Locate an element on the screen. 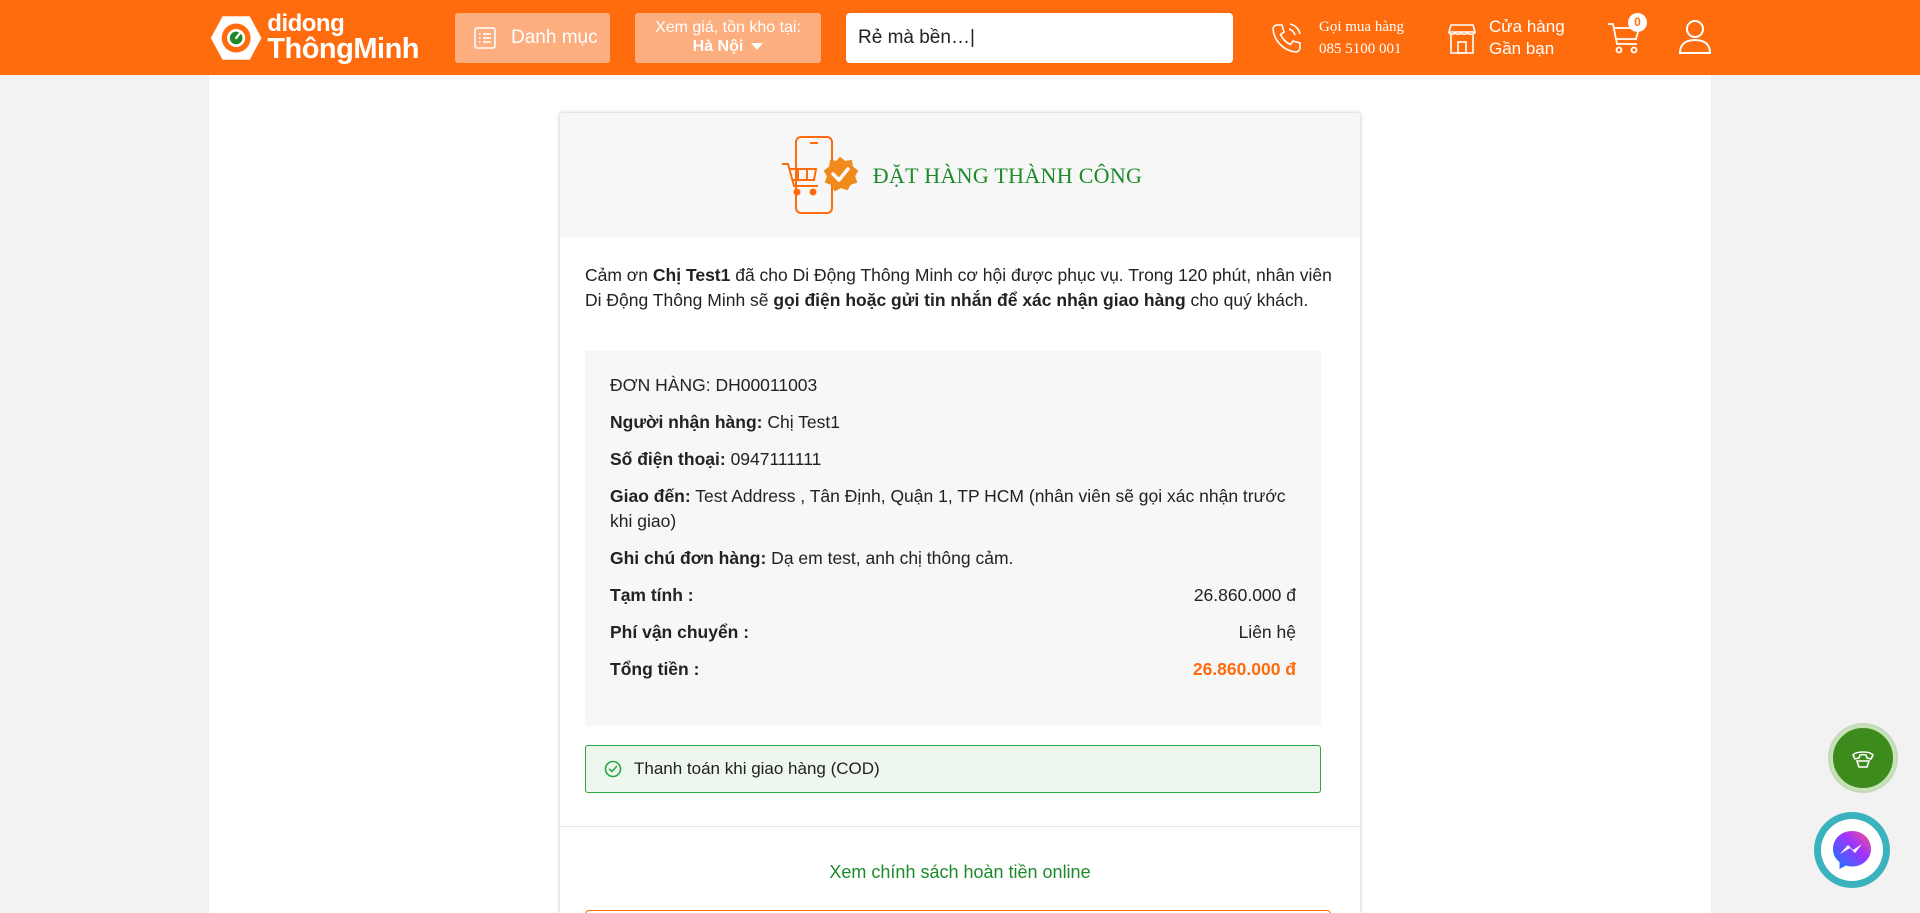 The image size is (1920, 913). phone-value: 0947111111 is located at coordinates (773, 459).